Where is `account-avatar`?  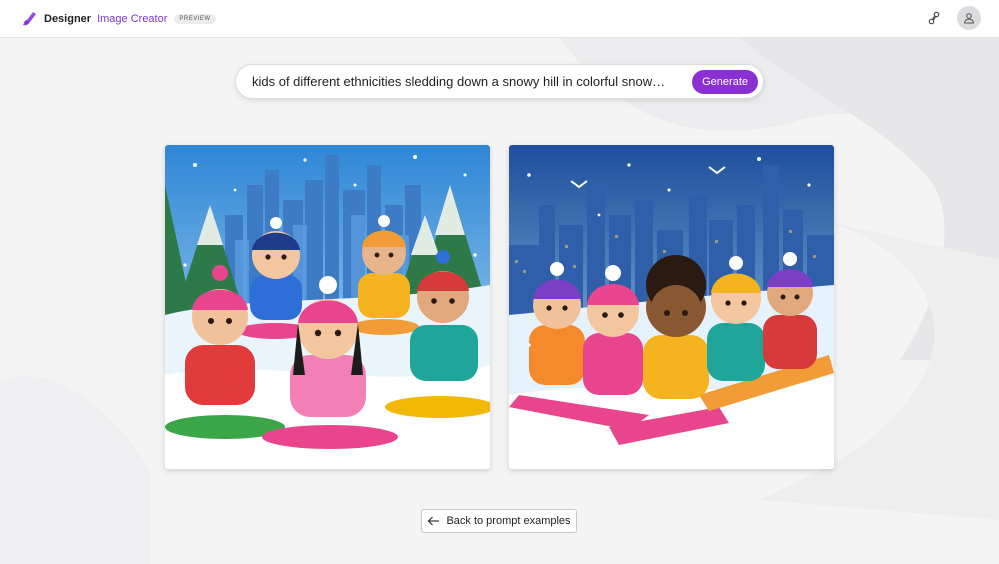
account-avatar is located at coordinates (969, 18).